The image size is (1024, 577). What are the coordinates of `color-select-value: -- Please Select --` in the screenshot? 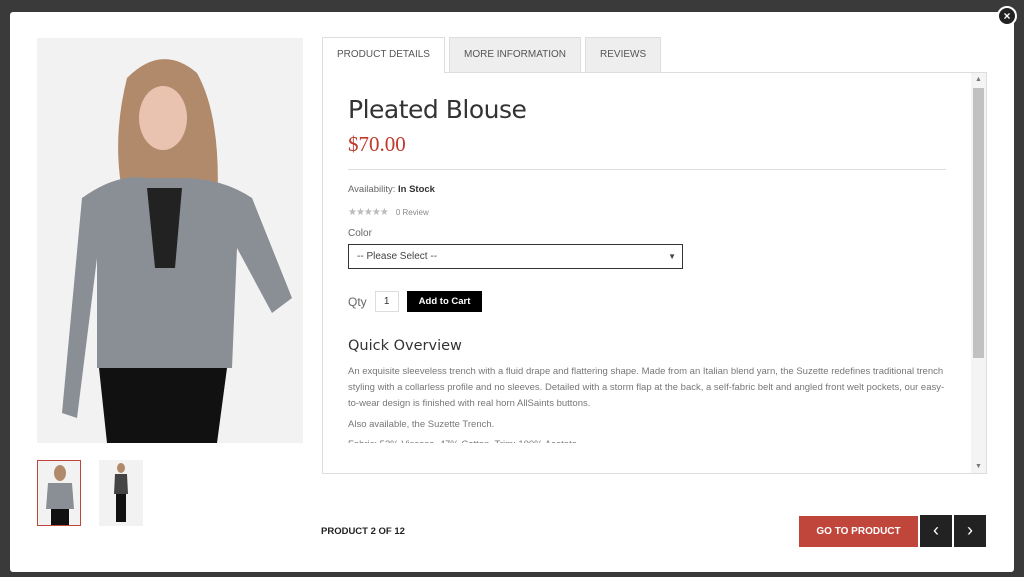 It's located at (397, 256).